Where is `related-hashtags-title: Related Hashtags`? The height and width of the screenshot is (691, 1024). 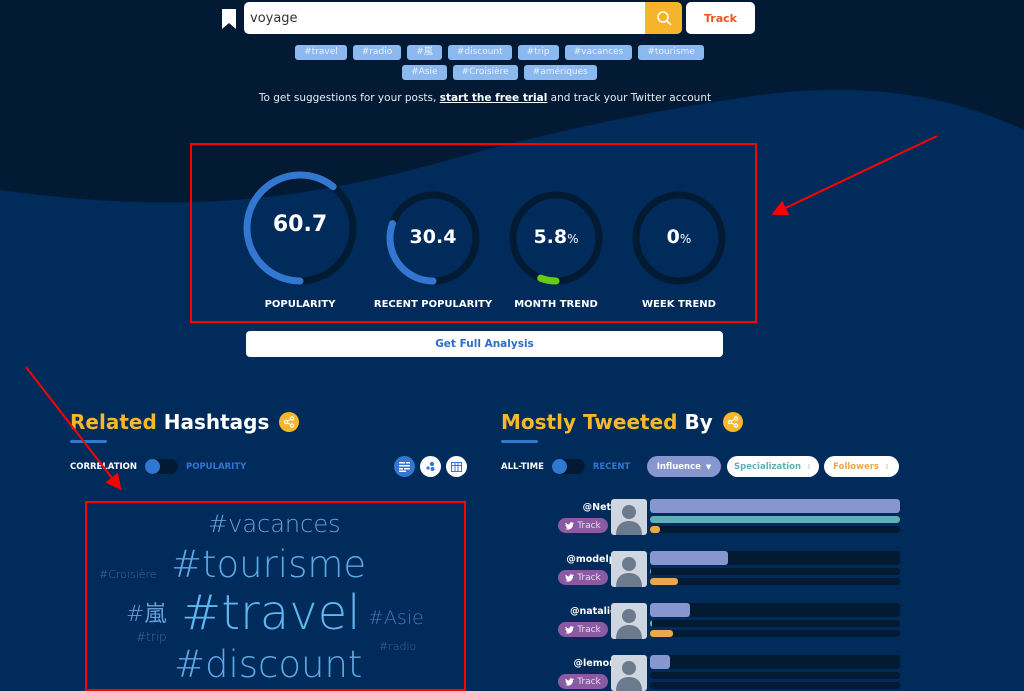 related-hashtags-title: Related Hashtags is located at coordinates (185, 422).